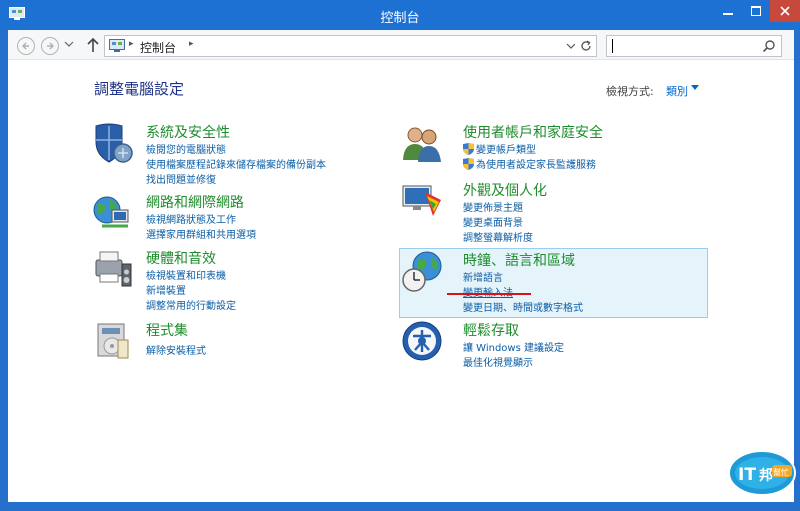 The height and width of the screenshot is (511, 800). Describe the element at coordinates (176, 349) in the screenshot. I see `link-uninstall-program: 解除安裝程式` at that location.